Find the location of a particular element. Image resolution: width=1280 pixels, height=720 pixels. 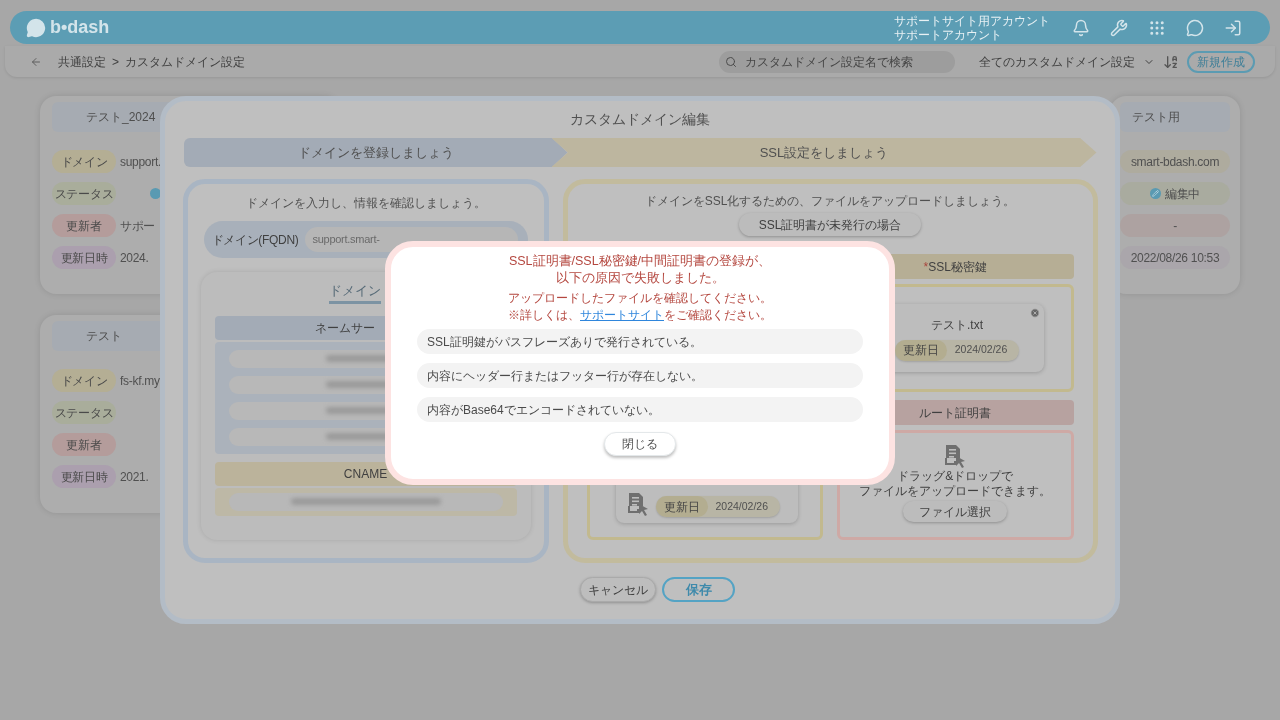

error-note: ※詳しくは、サポートサイト をご確認ください。 is located at coordinates (640, 315).